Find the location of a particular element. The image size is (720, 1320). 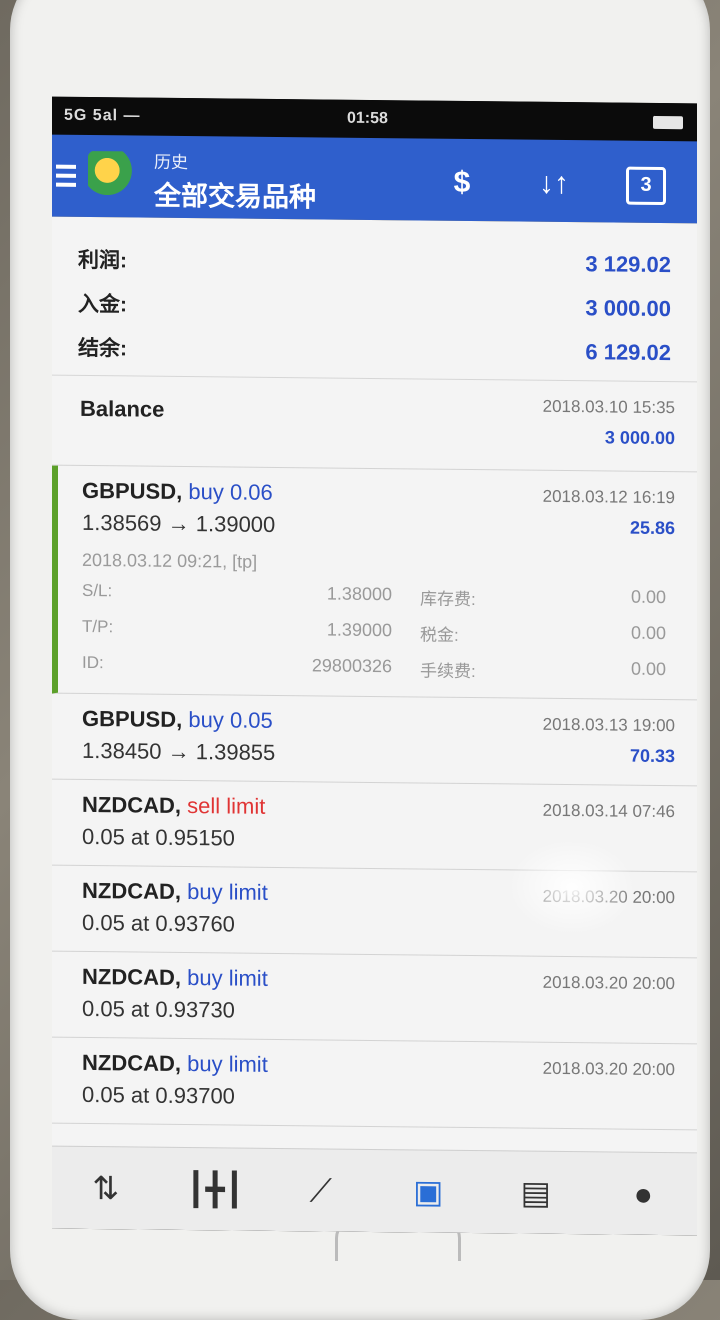

swap-value: 0.00 is located at coordinates (648, 597).